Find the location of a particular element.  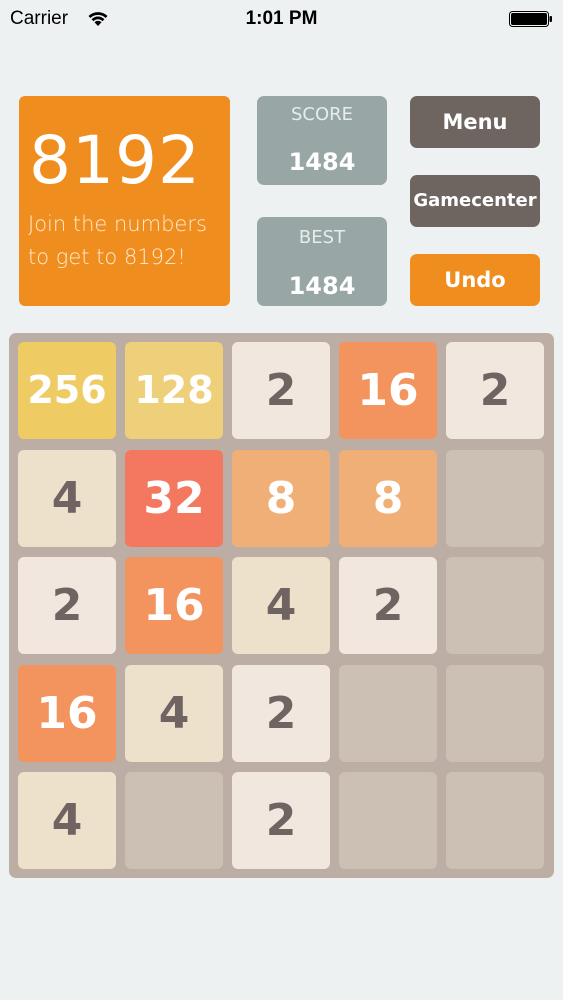

menu-button: Menu is located at coordinates (475, 122).